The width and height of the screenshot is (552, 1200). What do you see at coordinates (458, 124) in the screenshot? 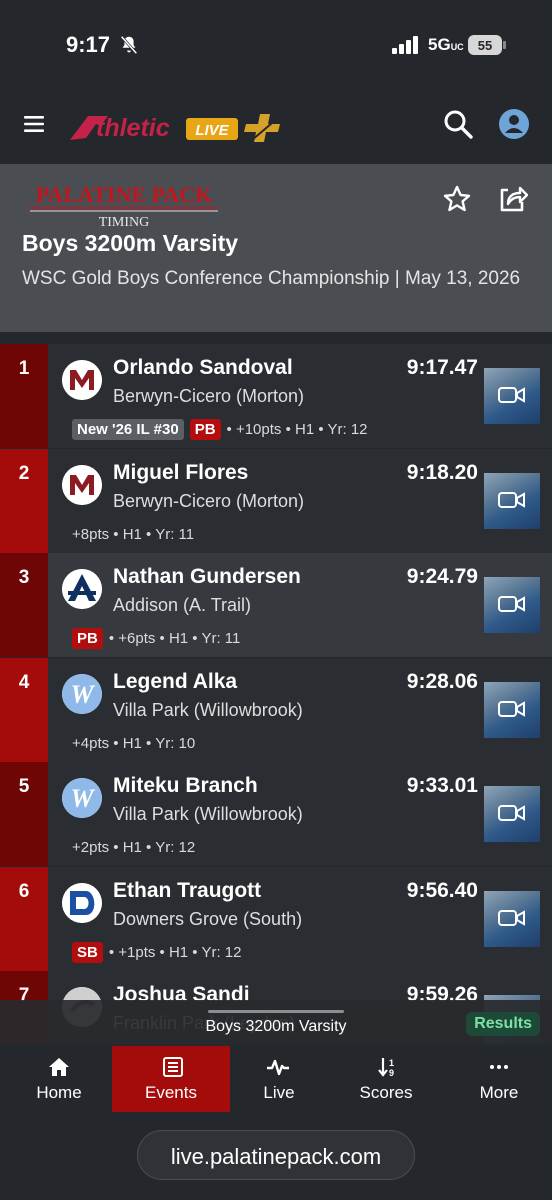
I see `search-icon` at bounding box center [458, 124].